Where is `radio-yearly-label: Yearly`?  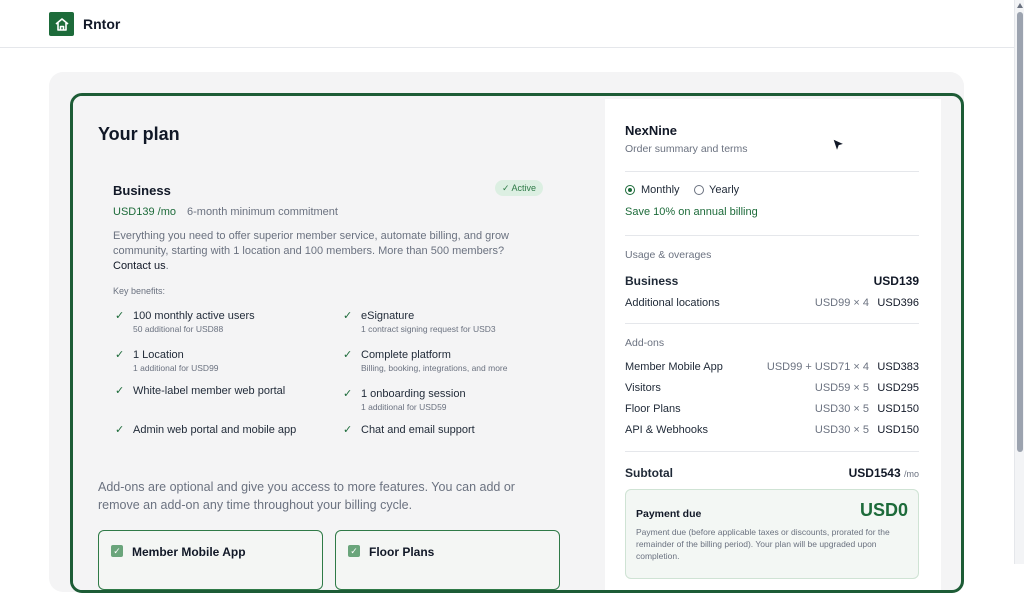
radio-yearly-label: Yearly is located at coordinates (724, 190).